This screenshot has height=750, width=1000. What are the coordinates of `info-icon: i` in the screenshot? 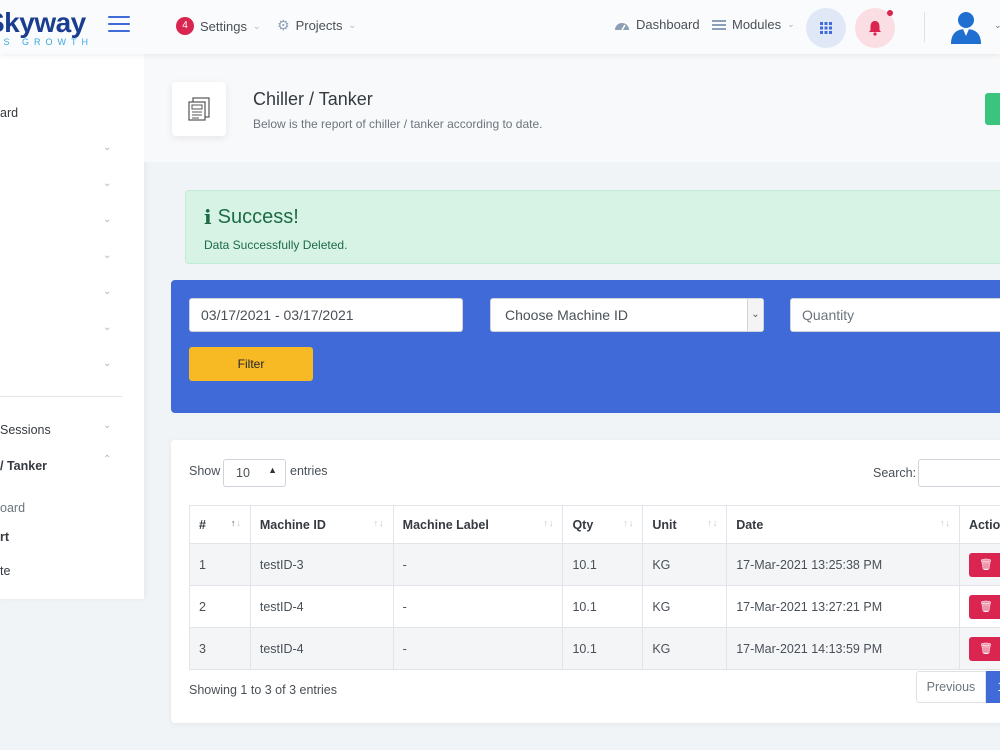 It's located at (208, 217).